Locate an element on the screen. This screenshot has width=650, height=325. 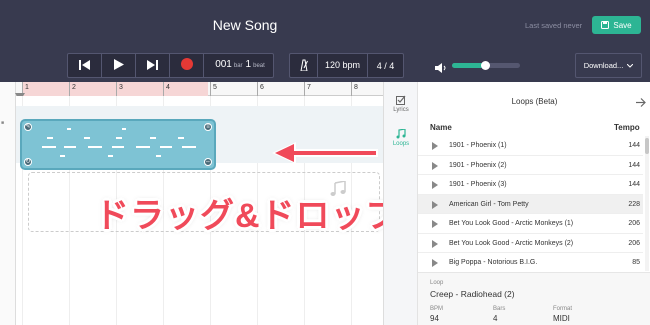
loop-name: 1901 - Phoenix (1) is located at coordinates (478, 145).